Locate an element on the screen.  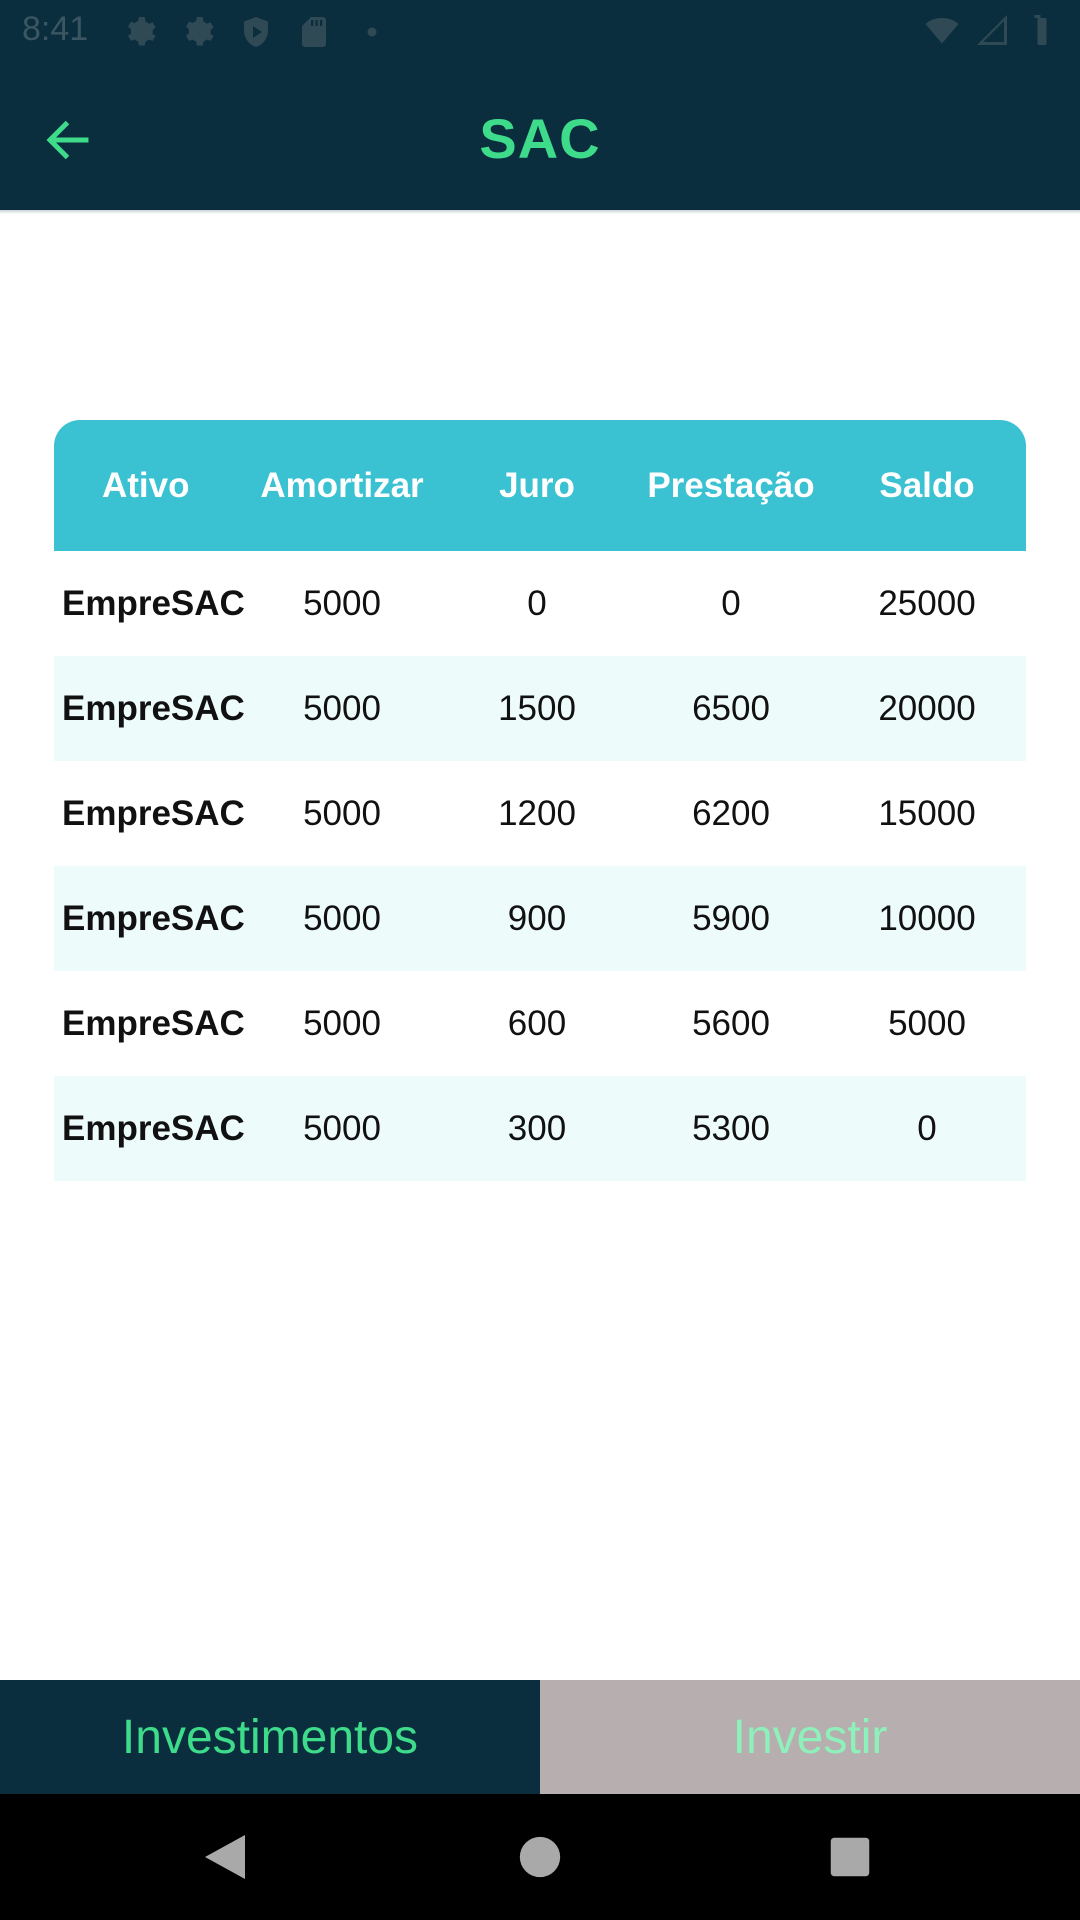
bottom-tabs: Investimentos Investir is located at coordinates (540, 1737).